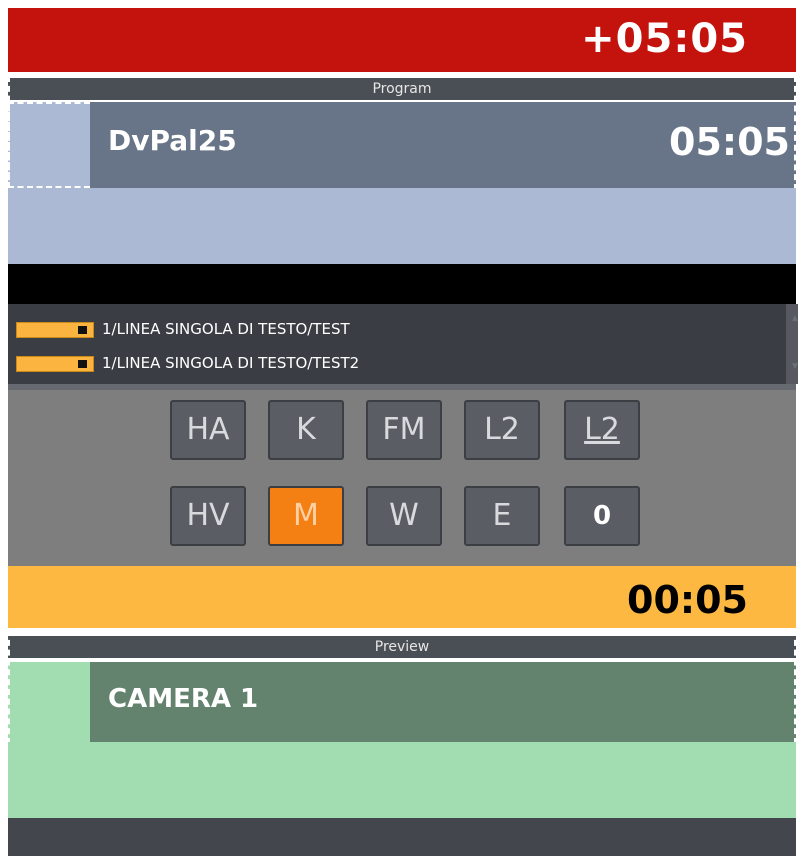 The width and height of the screenshot is (798, 856). I want to click on list-item: 1/LINEA SINGOLA DI TESTO/TEST2, so click(401, 363).